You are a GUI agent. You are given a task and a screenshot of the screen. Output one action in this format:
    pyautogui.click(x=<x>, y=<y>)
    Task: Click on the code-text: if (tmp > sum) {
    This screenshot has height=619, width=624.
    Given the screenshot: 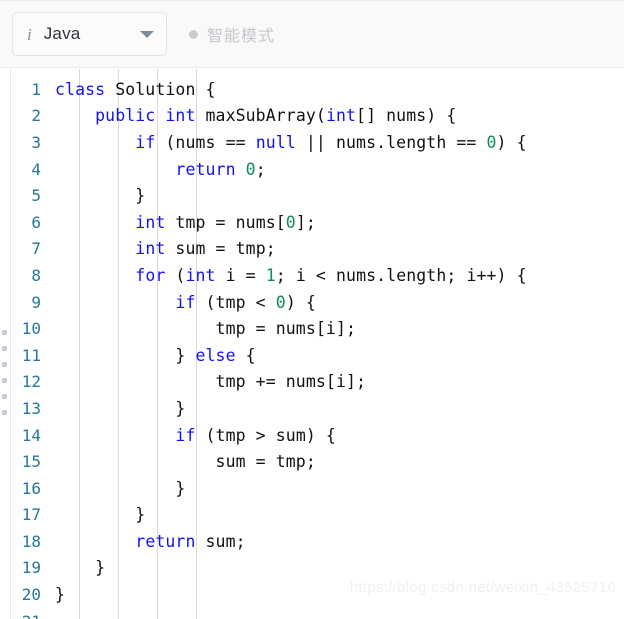 What is the action you would take?
    pyautogui.click(x=195, y=435)
    